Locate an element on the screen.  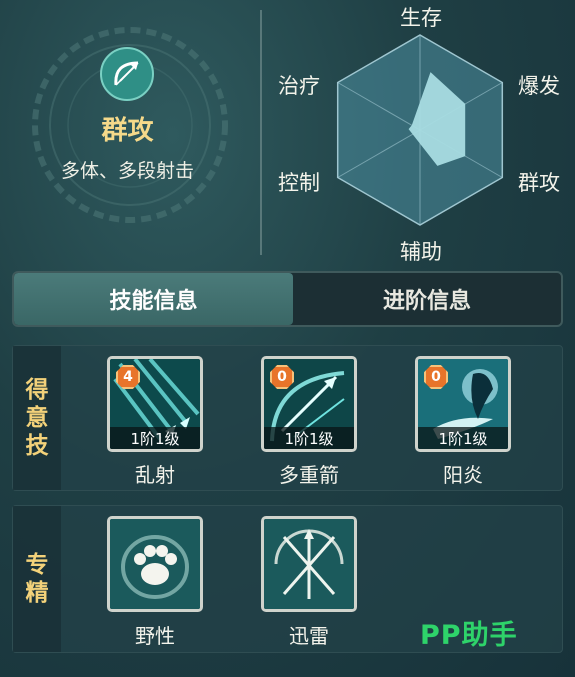
watermark-logo: PP助手 is located at coordinates (469, 635).